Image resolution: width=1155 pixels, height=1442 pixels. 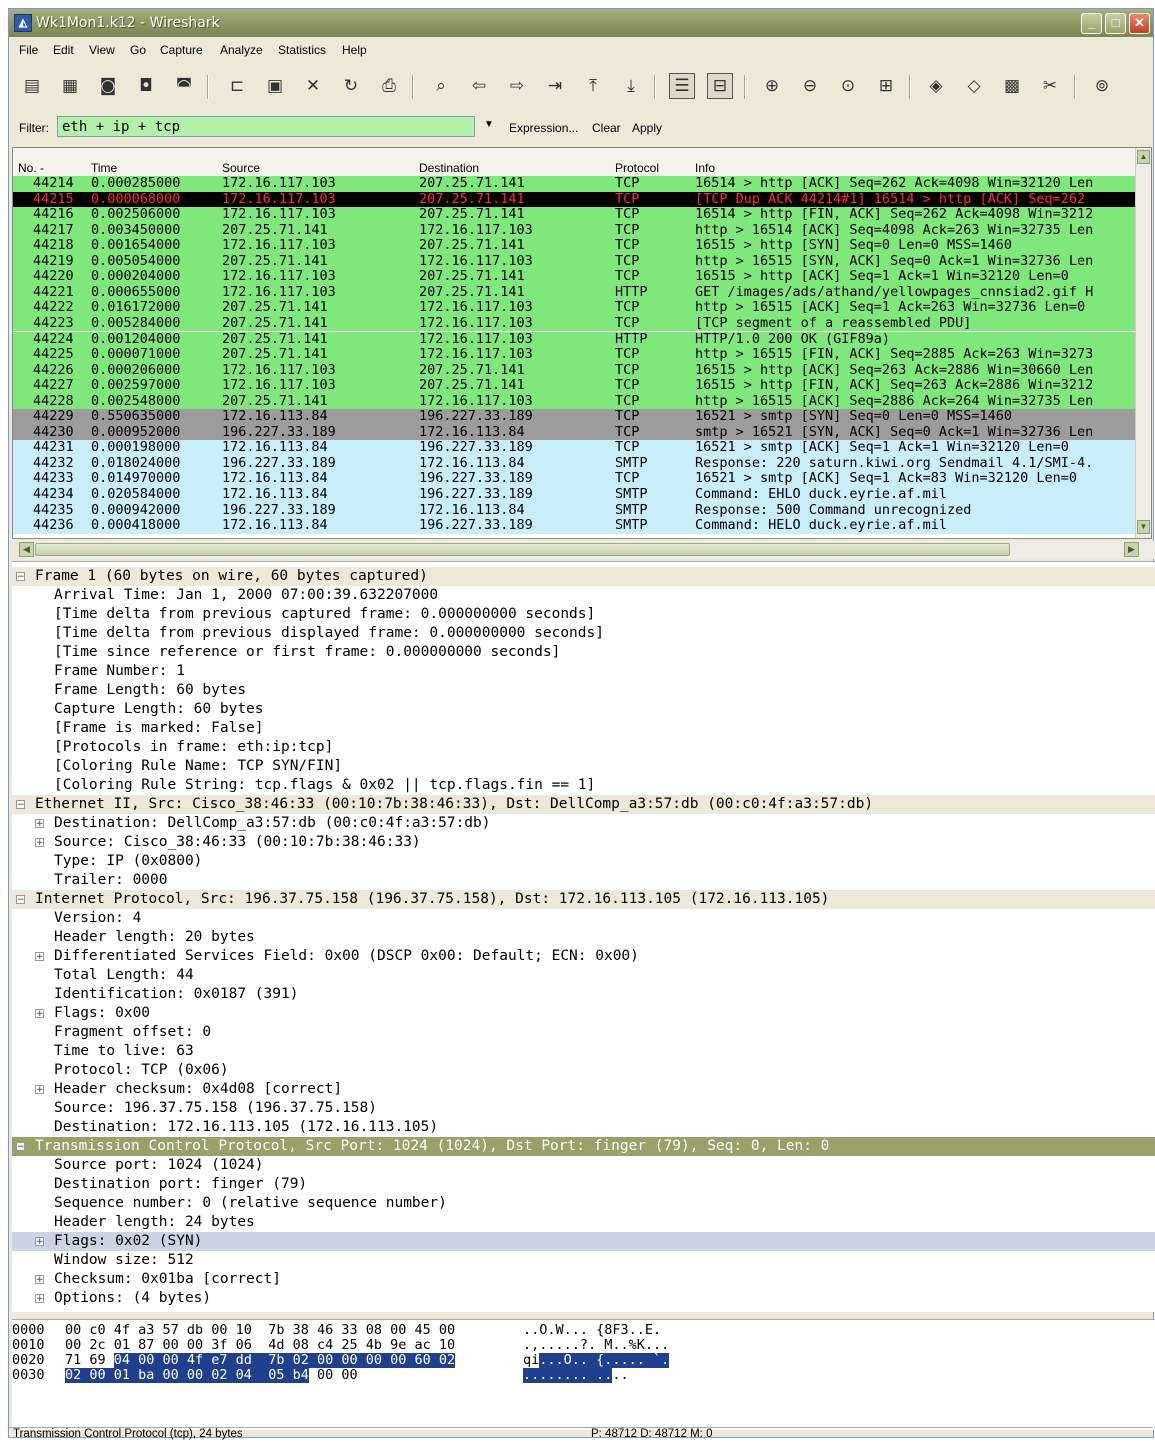 I want to click on save-file-icon: ▣, so click(x=275, y=86).